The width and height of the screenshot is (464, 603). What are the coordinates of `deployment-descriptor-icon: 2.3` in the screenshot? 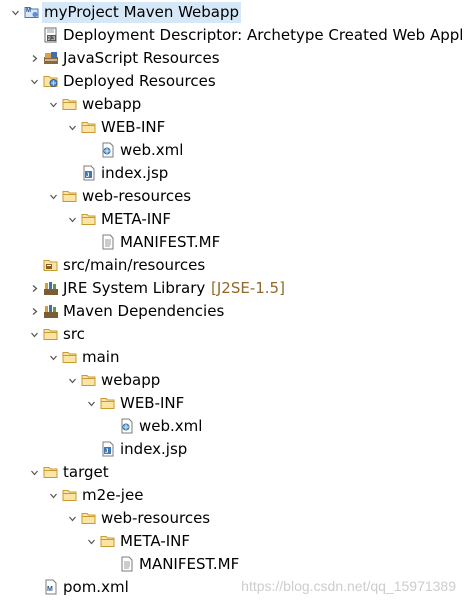 It's located at (51, 35).